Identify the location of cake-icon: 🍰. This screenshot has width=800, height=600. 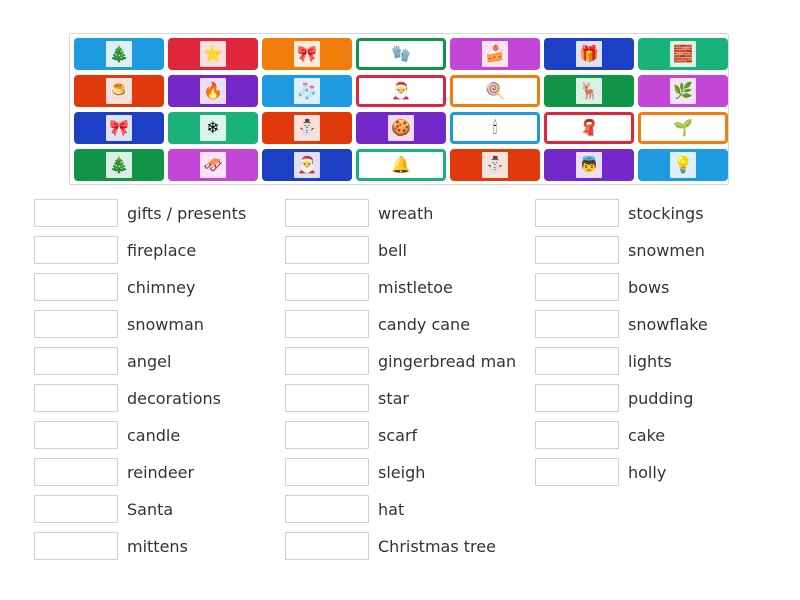
(495, 54).